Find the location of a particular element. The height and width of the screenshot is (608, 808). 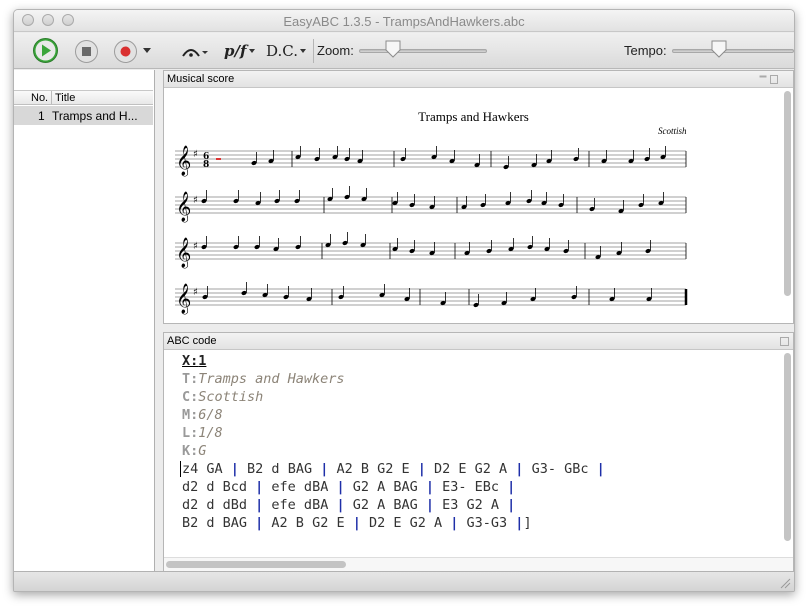

play-button is located at coordinates (45, 50).